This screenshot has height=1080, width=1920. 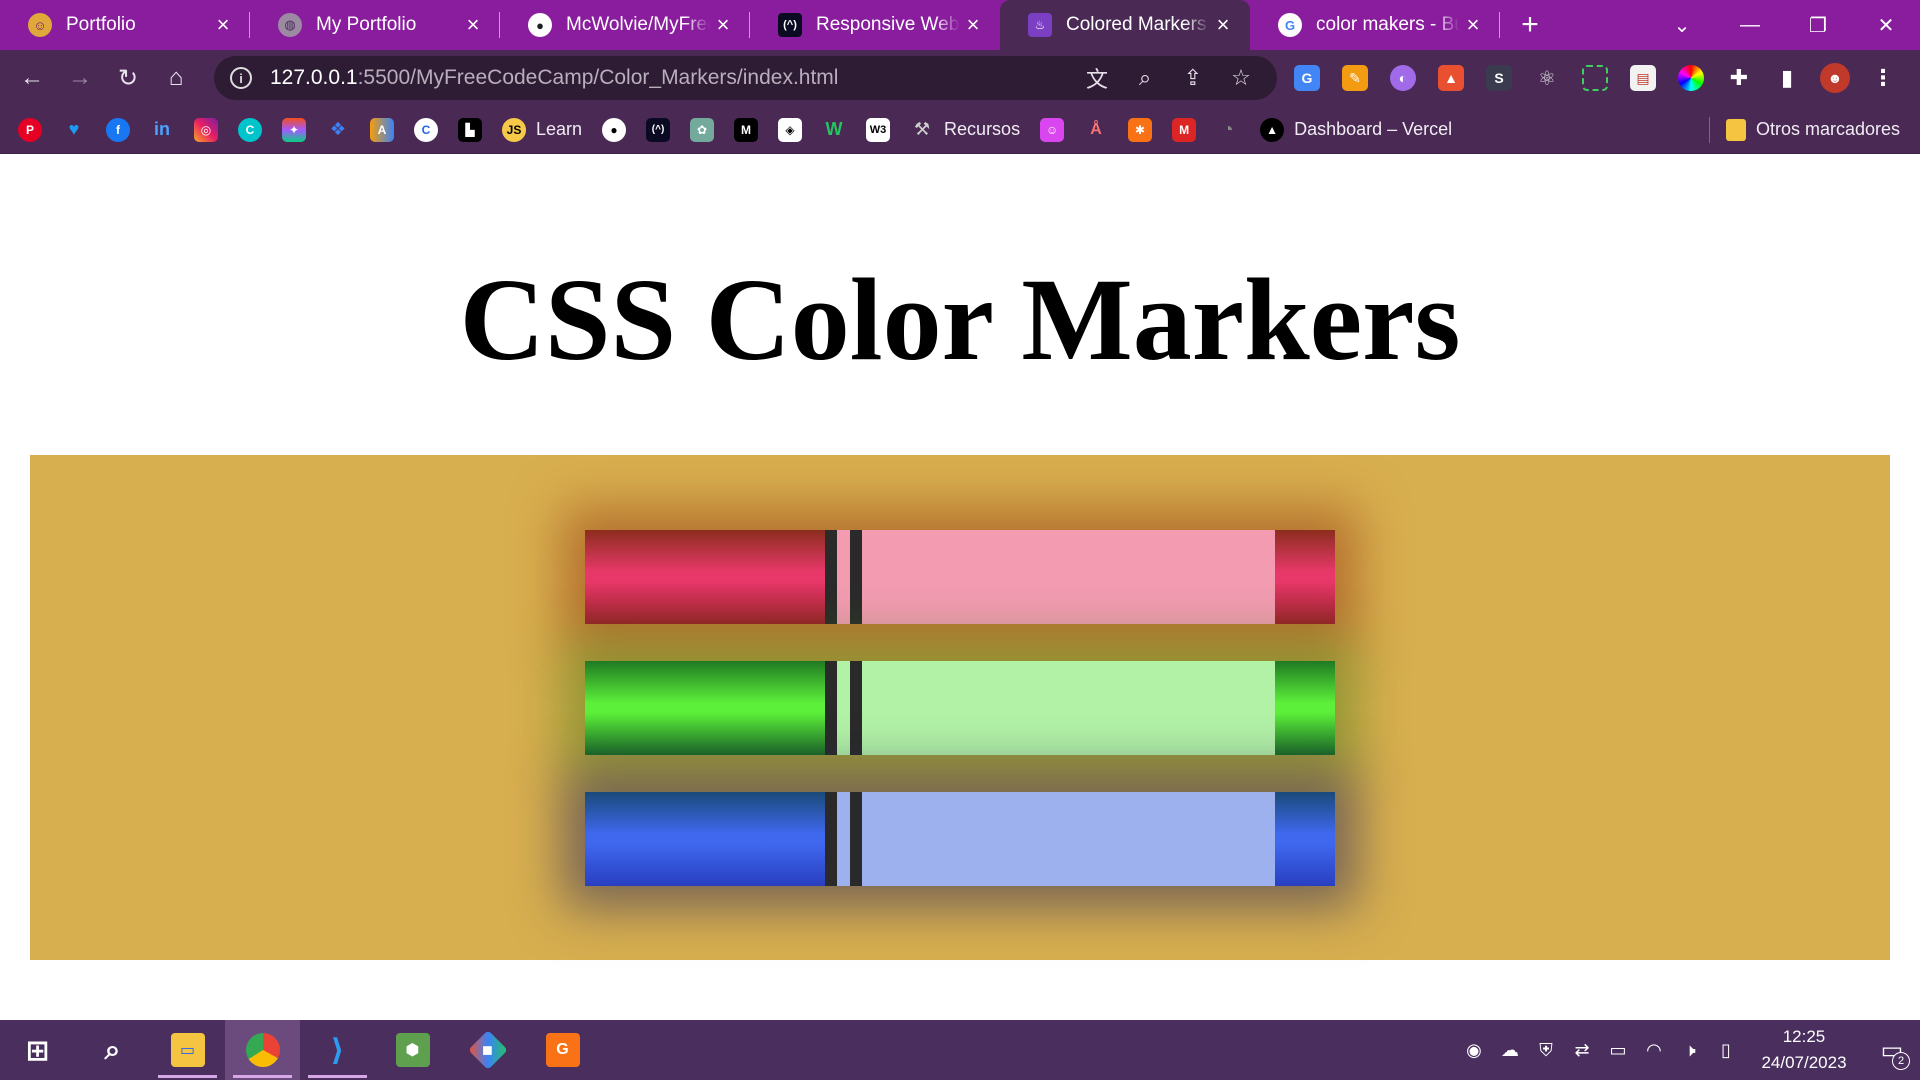 I want to click on bookmark-freecodecamp: (^), so click(x=658, y=129).